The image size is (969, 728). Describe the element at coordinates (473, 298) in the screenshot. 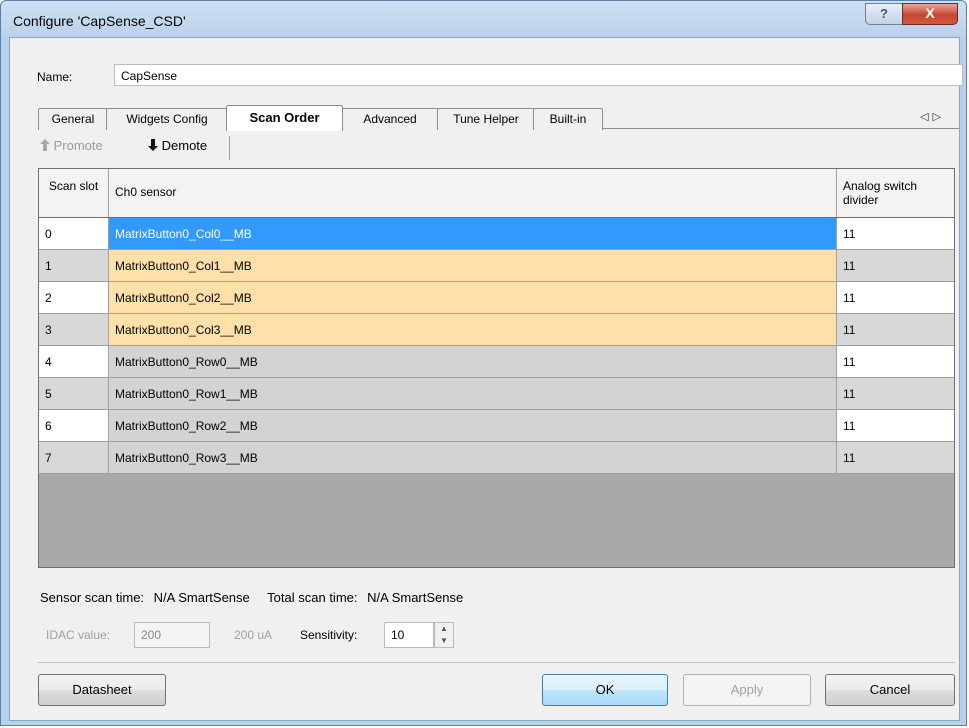

I see `sensor-cell: MatrixButton0_Col2__MB` at that location.